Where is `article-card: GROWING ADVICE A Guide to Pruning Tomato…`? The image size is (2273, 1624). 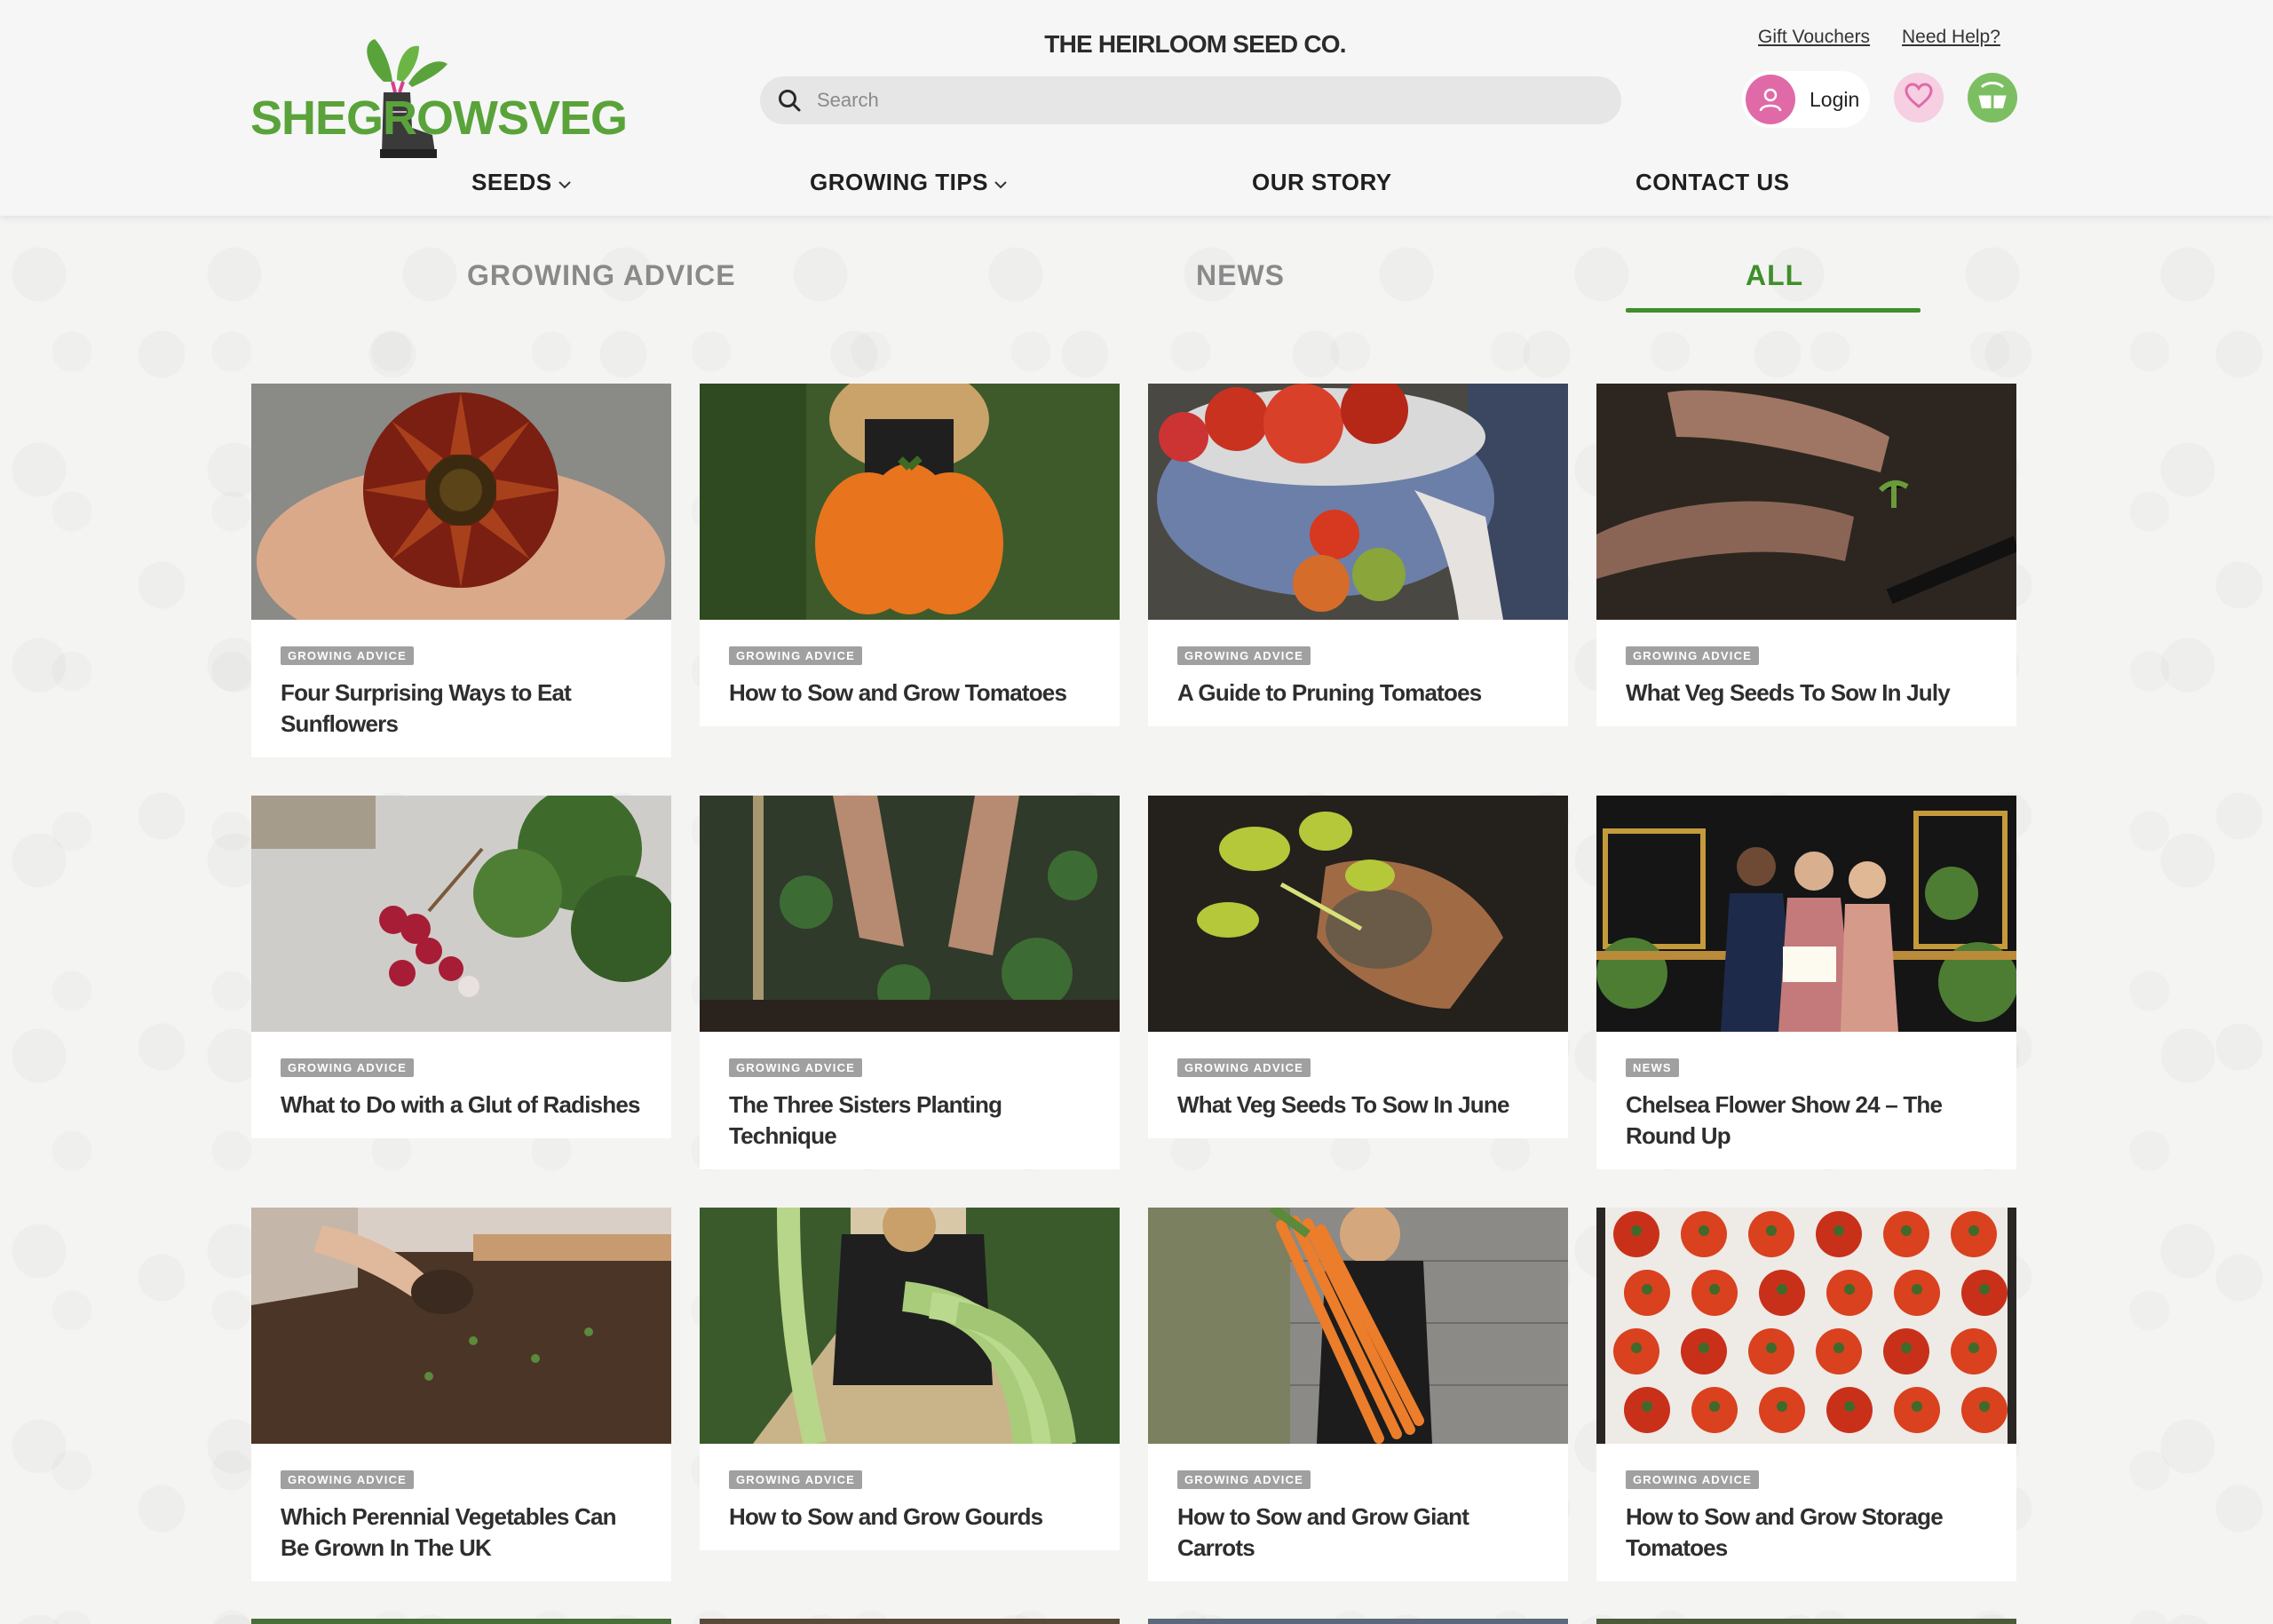 article-card: GROWING ADVICE A Guide to Pruning Tomato… is located at coordinates (1358, 555).